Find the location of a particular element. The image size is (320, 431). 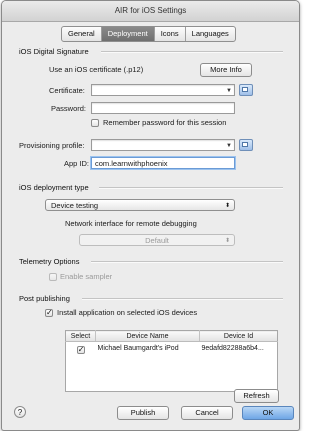

tab-languages: Languages is located at coordinates (210, 34).